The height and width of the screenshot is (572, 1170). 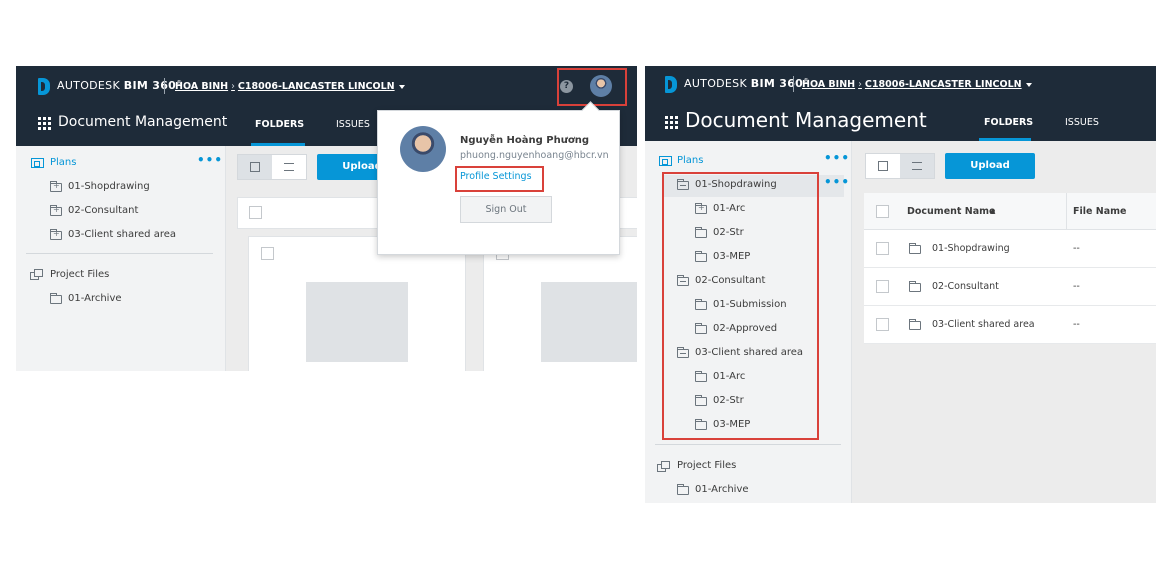 I want to click on brand-name: AUTODESK BIM 360®, so click(x=747, y=83).